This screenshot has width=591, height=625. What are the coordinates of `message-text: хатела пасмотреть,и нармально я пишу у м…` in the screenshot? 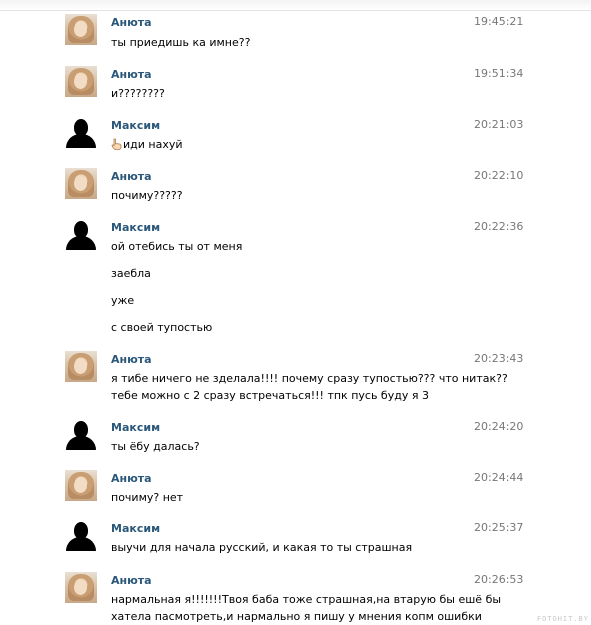 It's located at (296, 616).